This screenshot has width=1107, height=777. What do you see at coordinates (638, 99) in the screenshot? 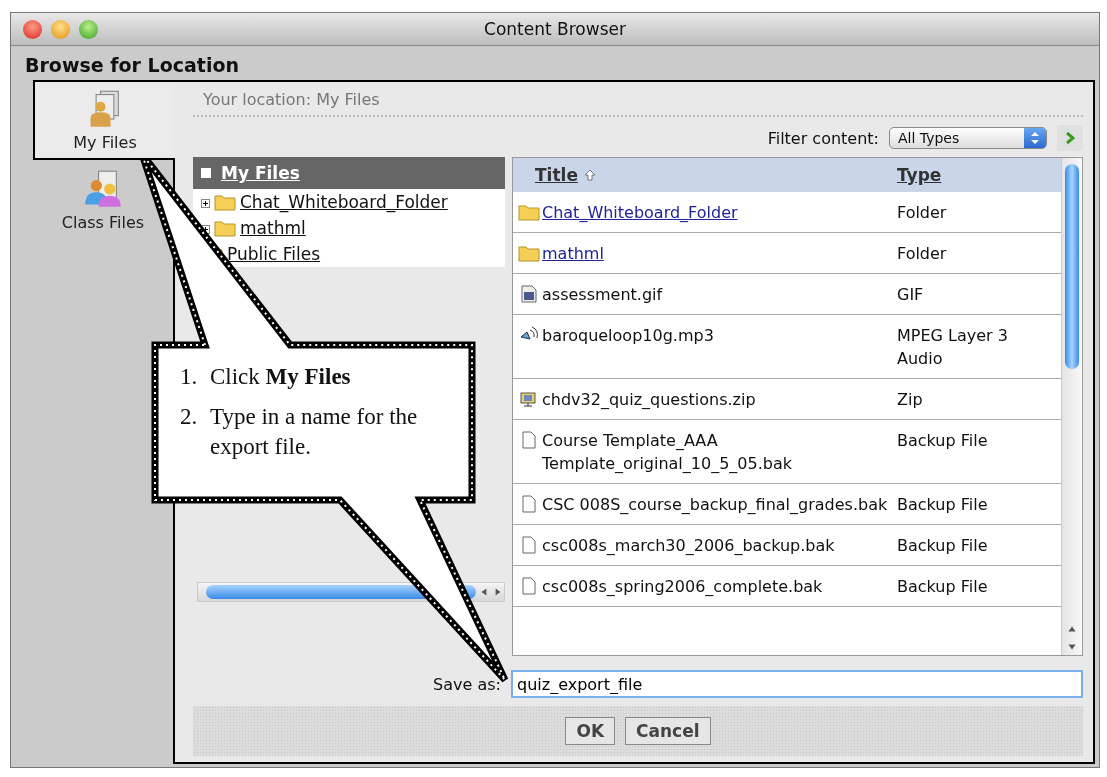
I see `location-text: Your location: My Files` at bounding box center [638, 99].